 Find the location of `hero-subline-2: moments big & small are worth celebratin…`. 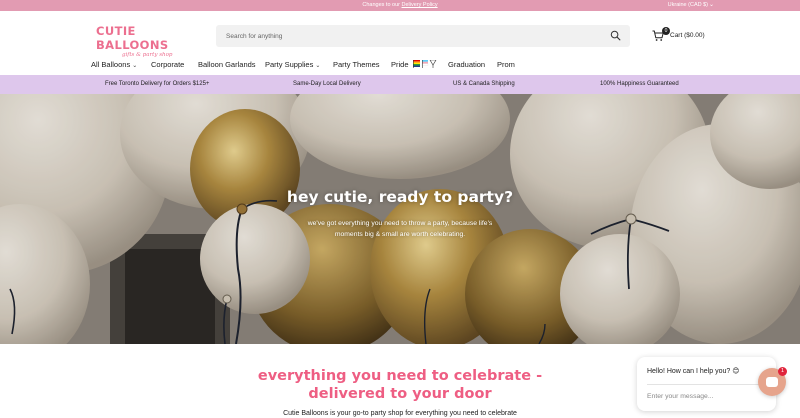

hero-subline-2: moments big & small are worth celebratin… is located at coordinates (400, 234).